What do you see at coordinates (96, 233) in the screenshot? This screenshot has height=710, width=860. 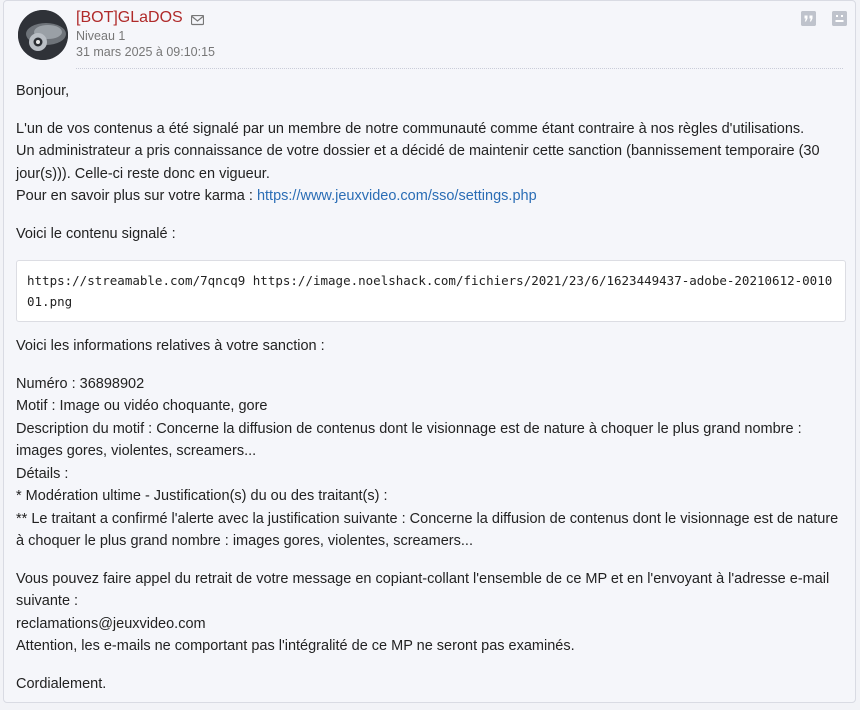 I see `reported-intro: Voici le contenu signalé :` at bounding box center [96, 233].